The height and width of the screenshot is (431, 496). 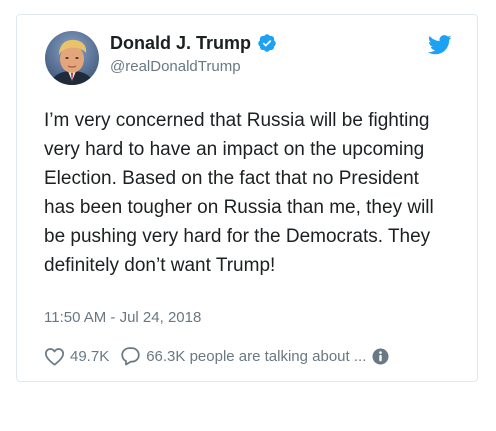 What do you see at coordinates (439, 45) in the screenshot?
I see `twitter-bird-icon` at bounding box center [439, 45].